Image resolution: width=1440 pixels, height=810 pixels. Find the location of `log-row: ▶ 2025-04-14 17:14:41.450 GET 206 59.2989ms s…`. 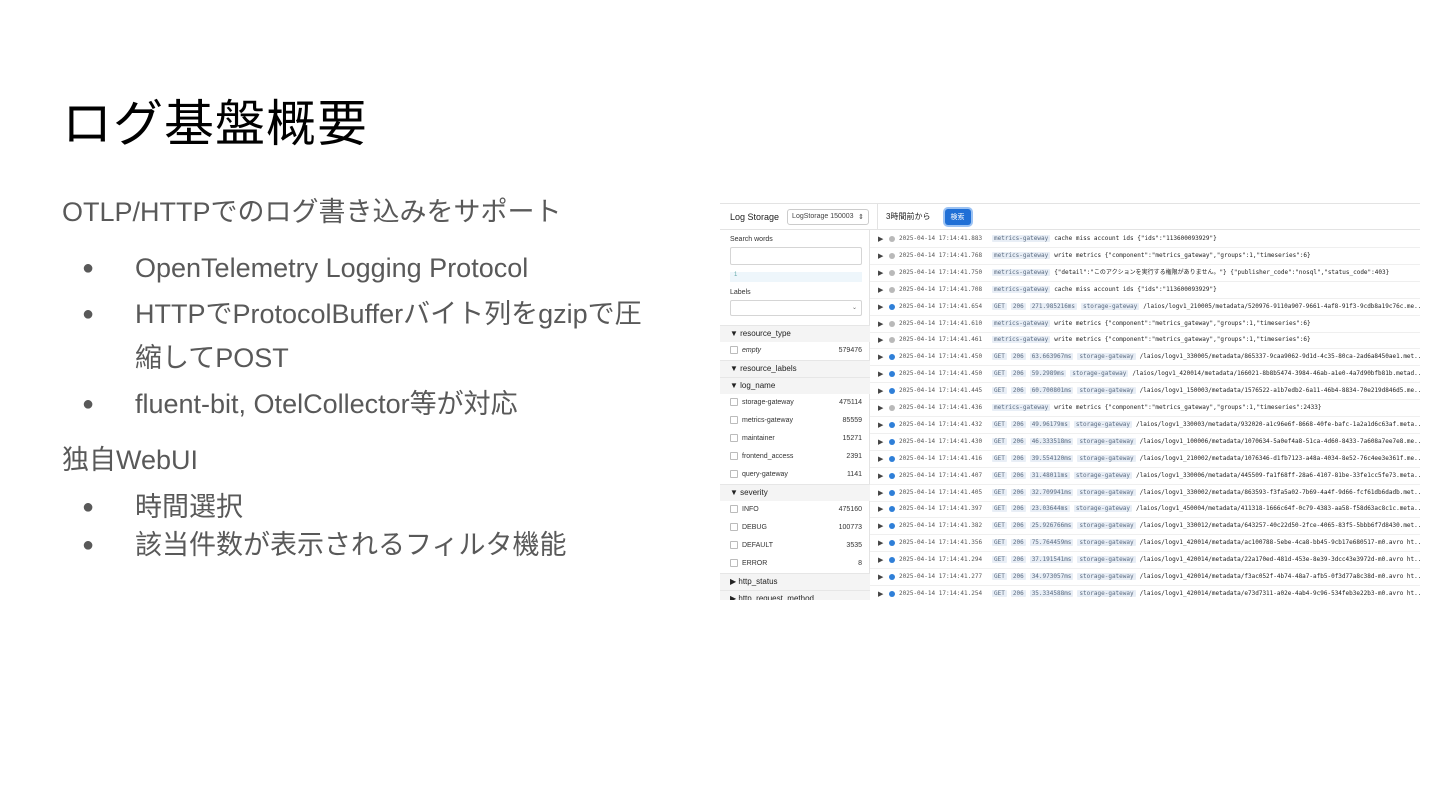

log-row: ▶ 2025-04-14 17:14:41.450 GET 206 59.2989ms s… is located at coordinates (1145, 375).